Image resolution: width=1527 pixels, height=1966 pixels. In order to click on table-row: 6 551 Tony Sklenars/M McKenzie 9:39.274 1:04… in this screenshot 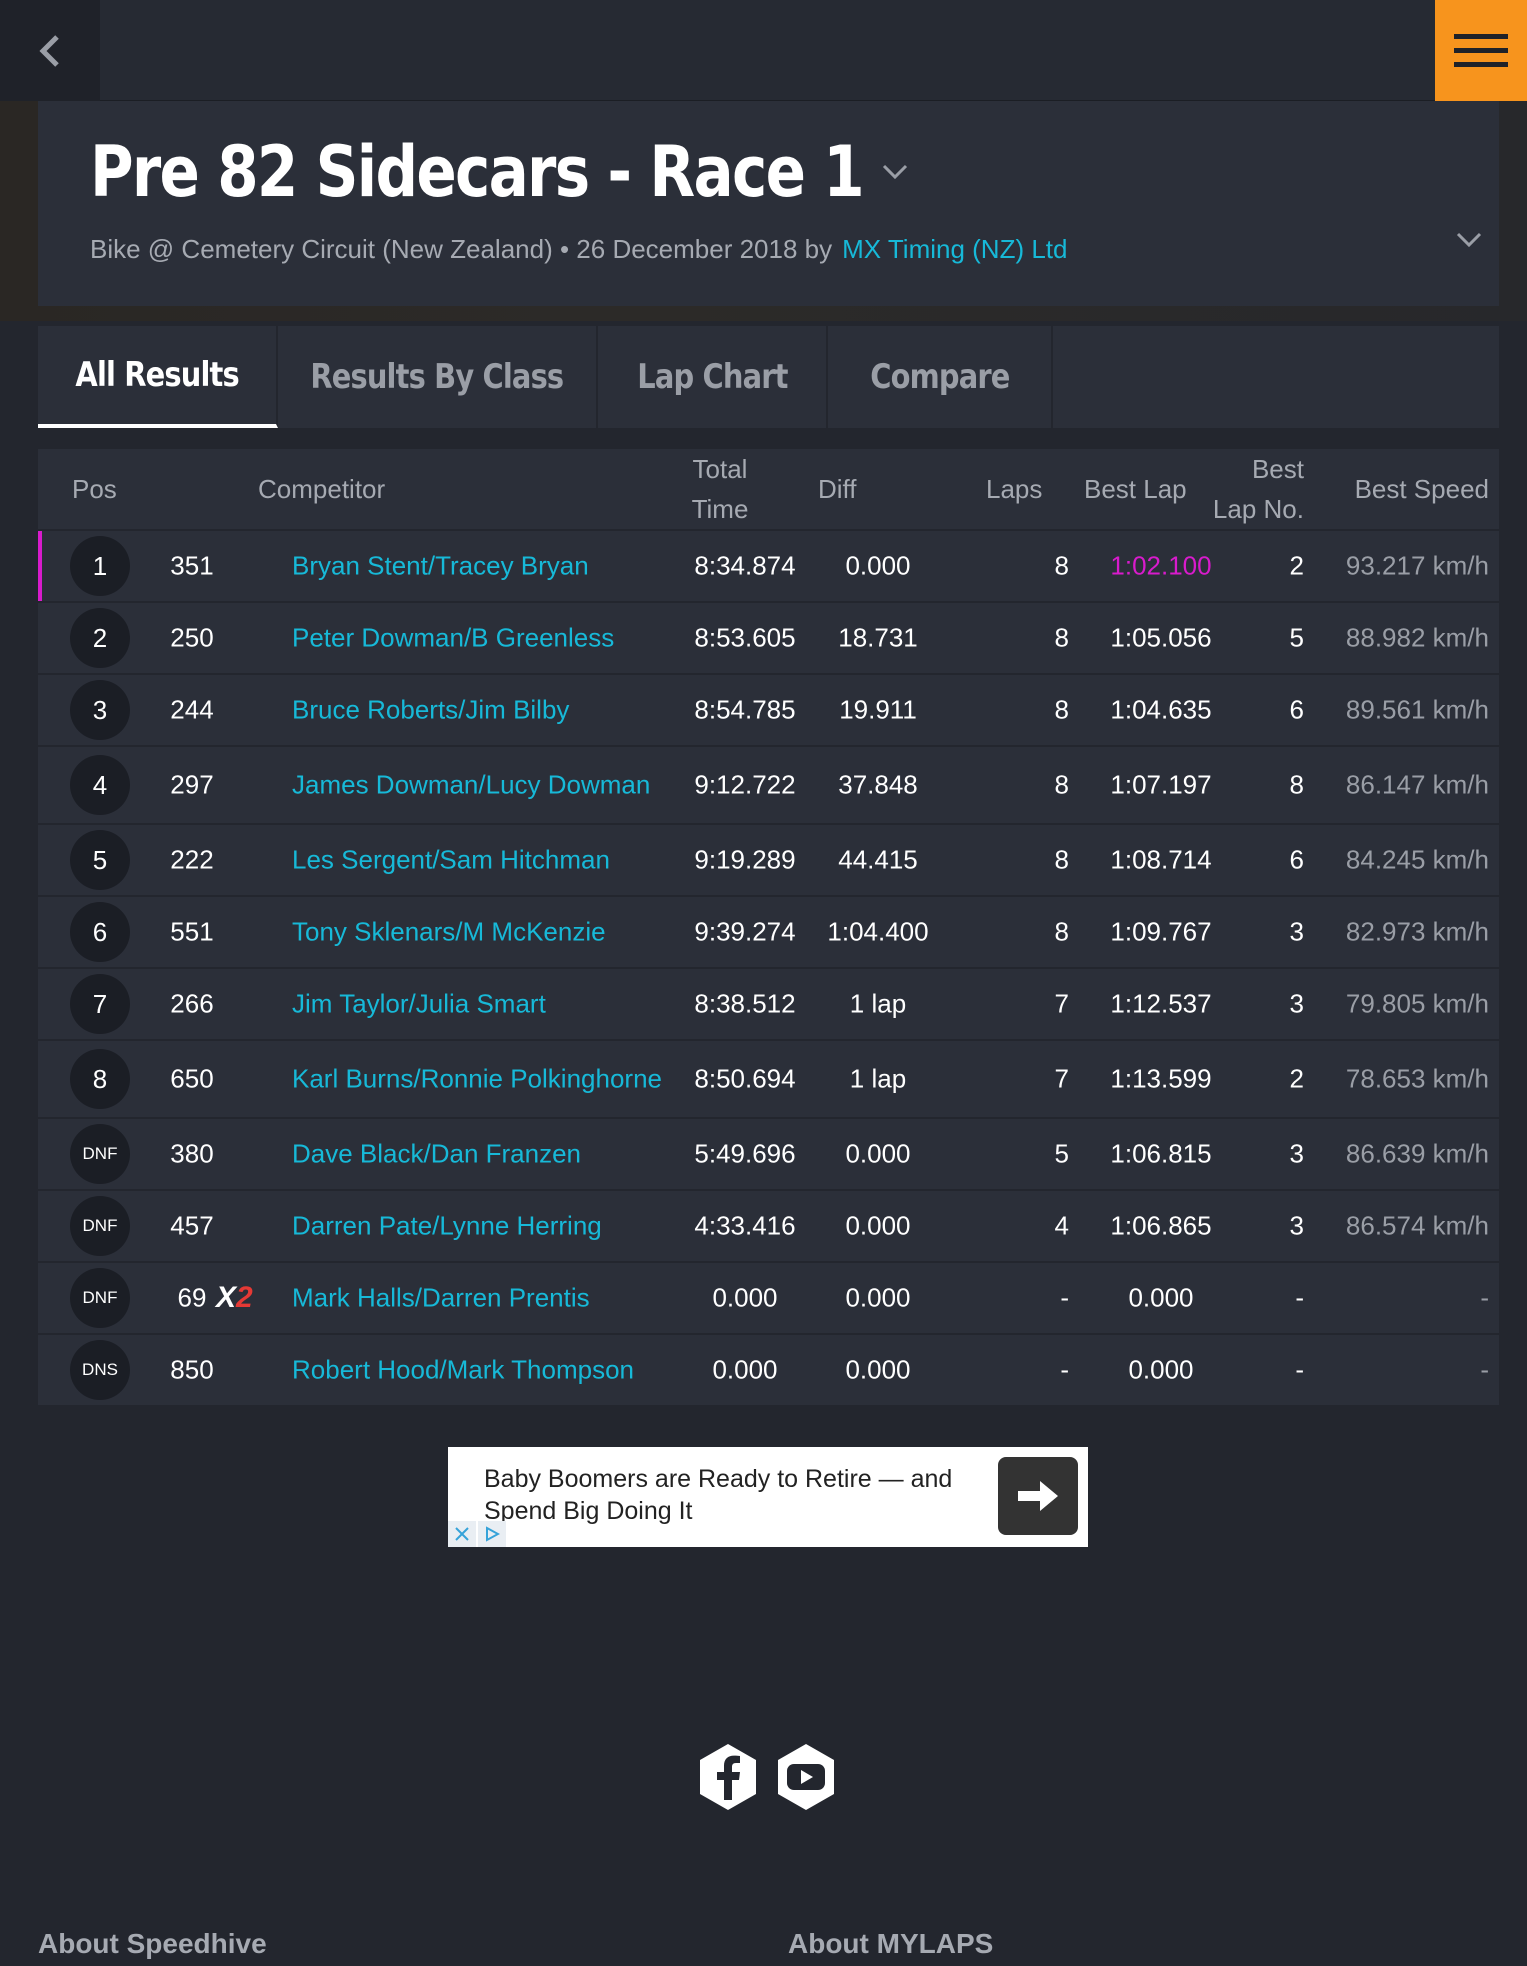, I will do `click(768, 933)`.